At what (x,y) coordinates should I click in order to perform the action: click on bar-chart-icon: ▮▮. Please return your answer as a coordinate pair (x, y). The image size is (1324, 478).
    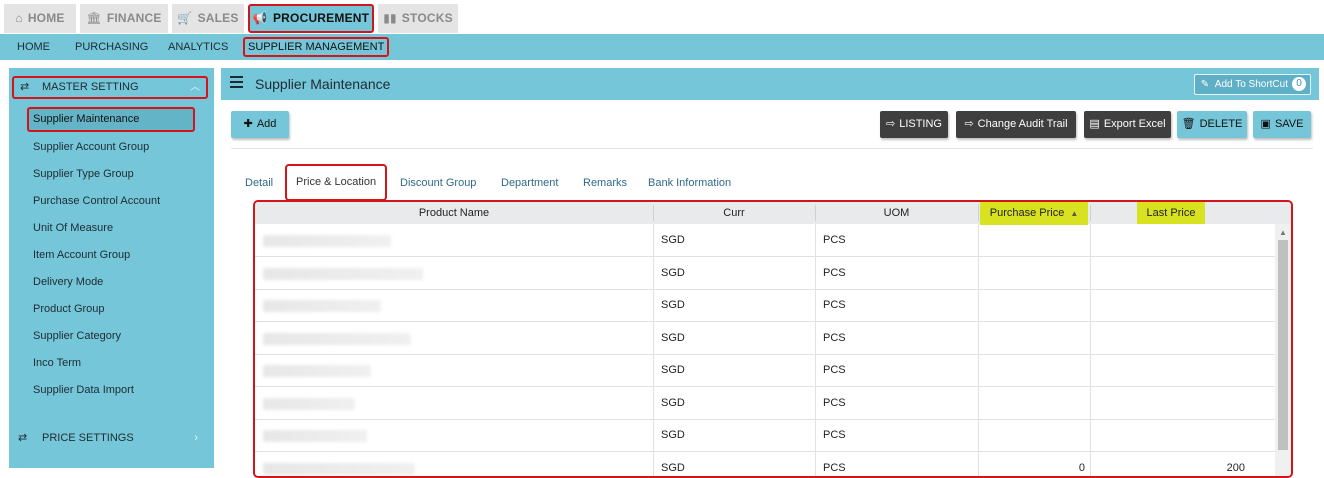
    Looking at the image, I should click on (390, 18).